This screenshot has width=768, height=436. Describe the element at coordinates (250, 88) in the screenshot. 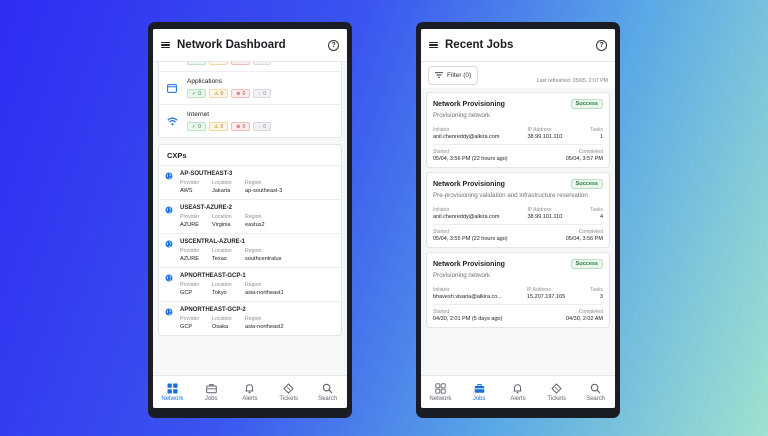

I see `service-row-applications: Applications ✓ 0 ⚠ 0 ⊗ 0 ◌ 0` at that location.